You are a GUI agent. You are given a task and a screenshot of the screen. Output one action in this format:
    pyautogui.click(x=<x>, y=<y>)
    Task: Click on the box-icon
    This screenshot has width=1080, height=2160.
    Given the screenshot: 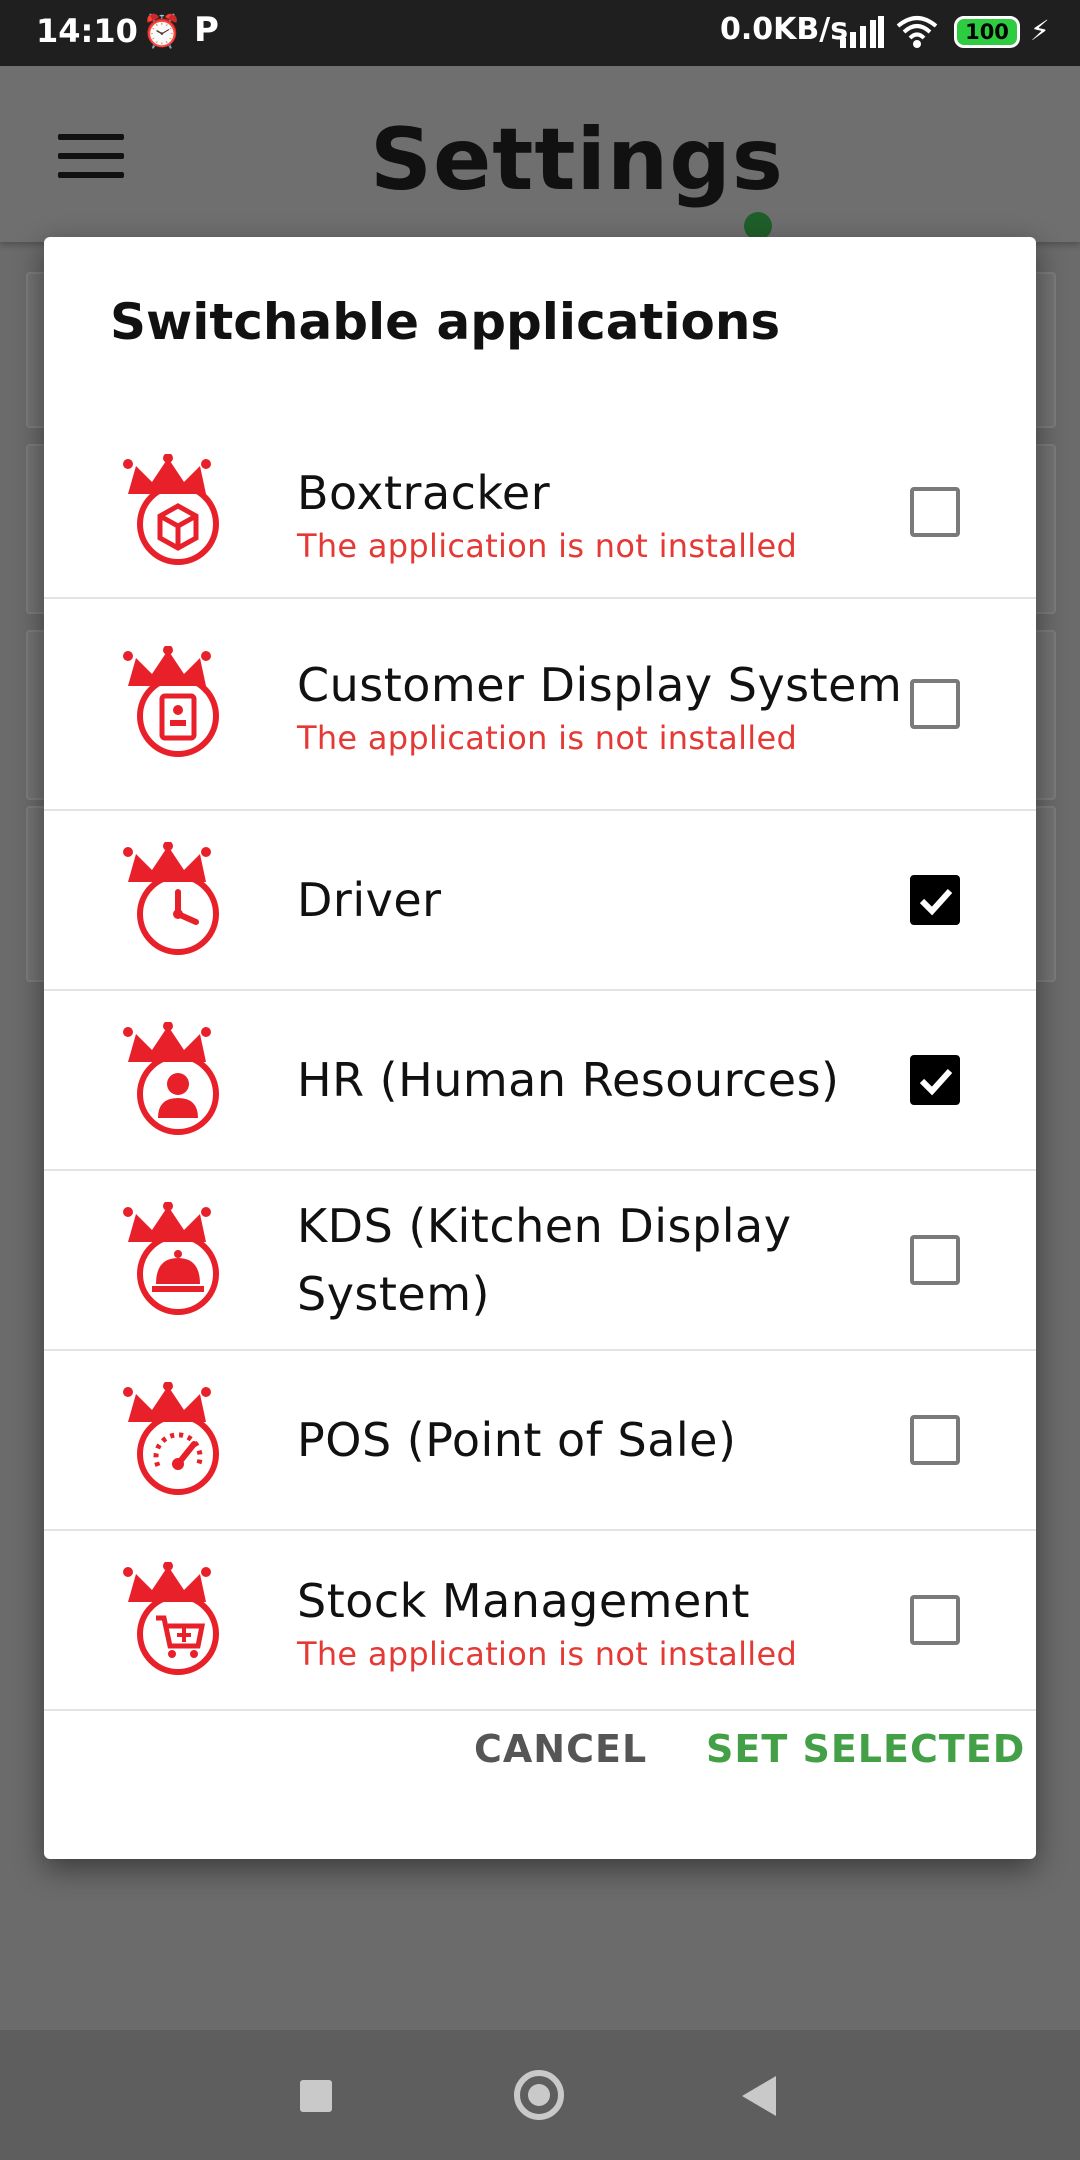 What is the action you would take?
    pyautogui.click(x=171, y=509)
    